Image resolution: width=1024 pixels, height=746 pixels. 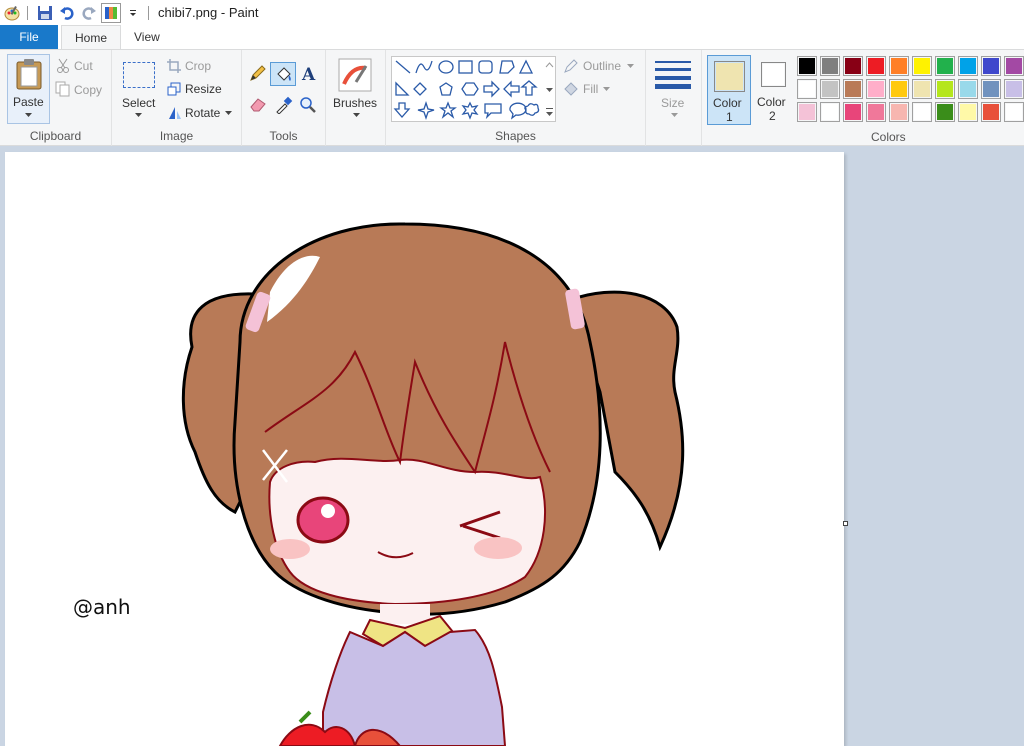 I want to click on outline-button: Outline, so click(x=602, y=66).